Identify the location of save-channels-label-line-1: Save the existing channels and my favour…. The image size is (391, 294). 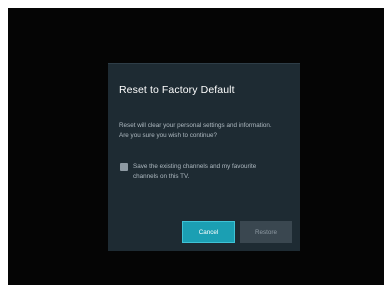
(195, 166).